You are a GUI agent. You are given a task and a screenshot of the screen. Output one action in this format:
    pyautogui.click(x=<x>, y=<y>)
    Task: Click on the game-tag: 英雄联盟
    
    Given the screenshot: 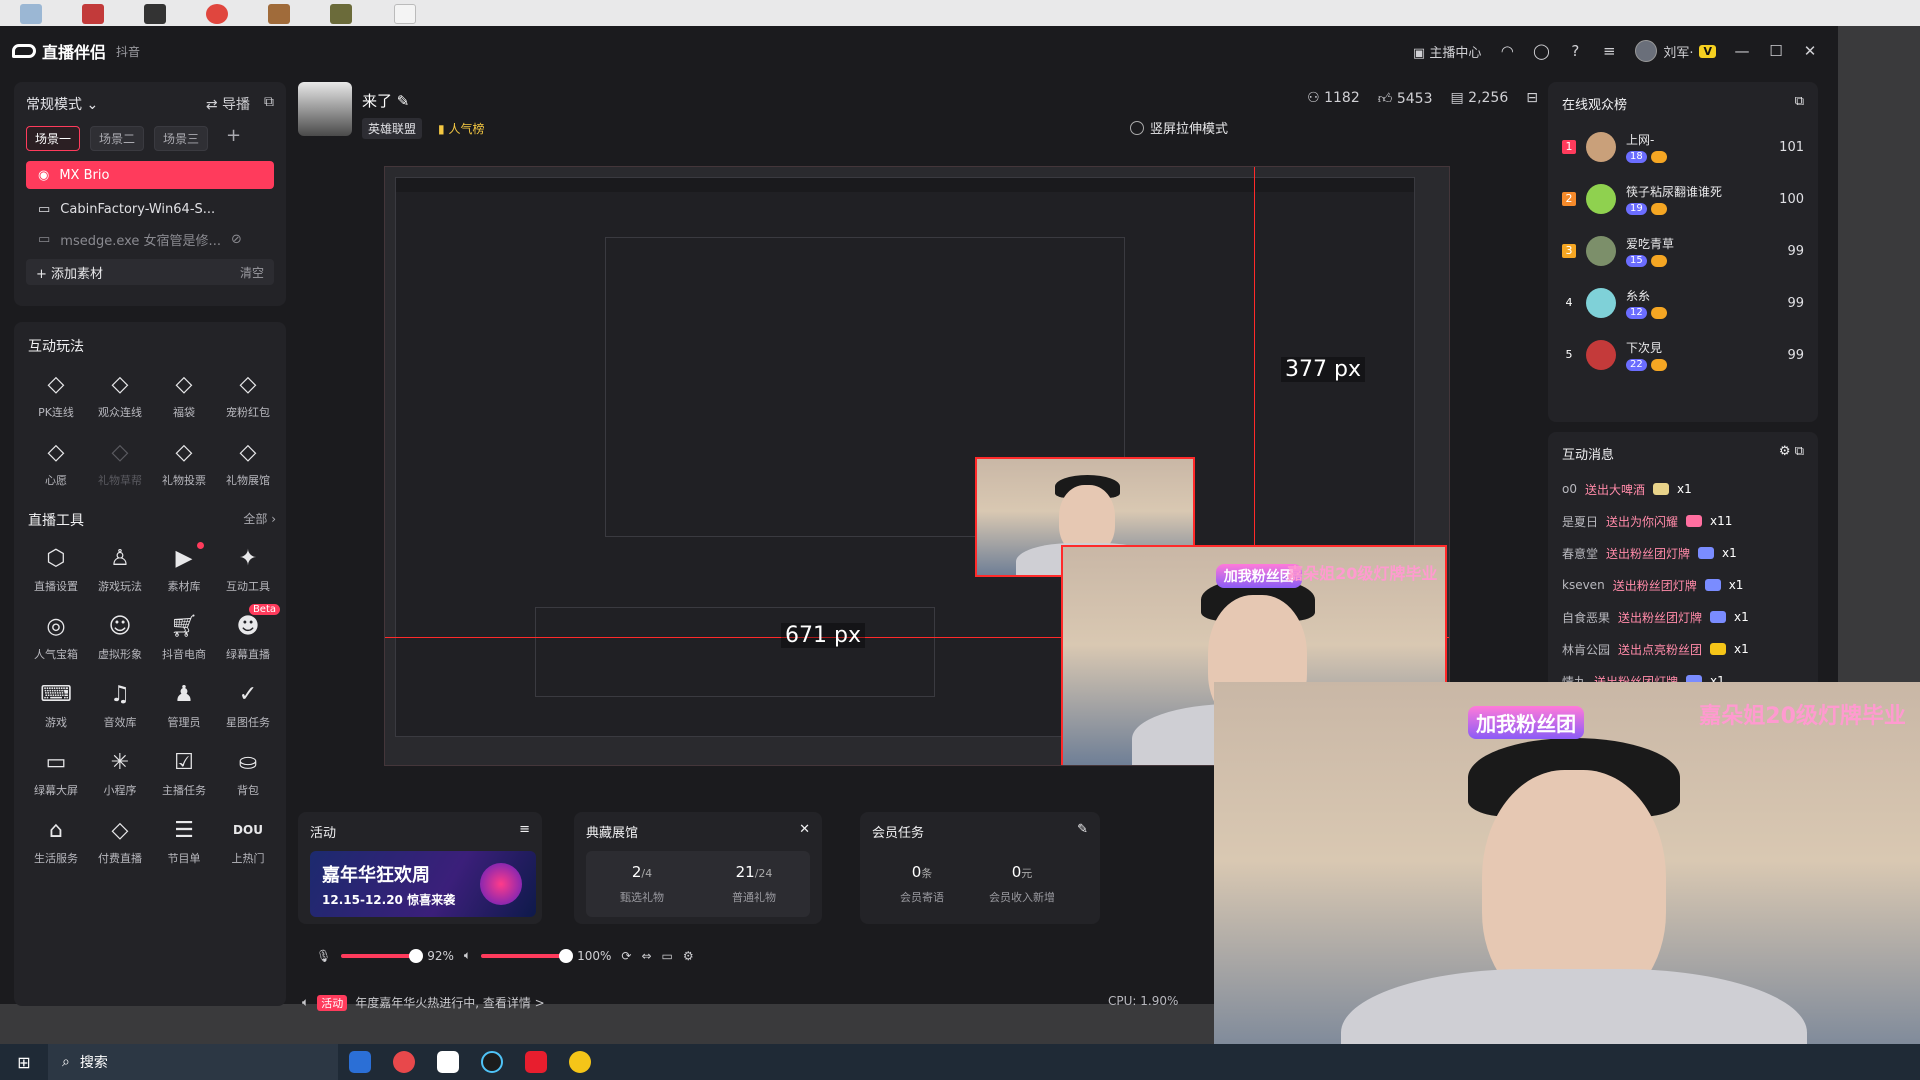 What is the action you would take?
    pyautogui.click(x=392, y=128)
    